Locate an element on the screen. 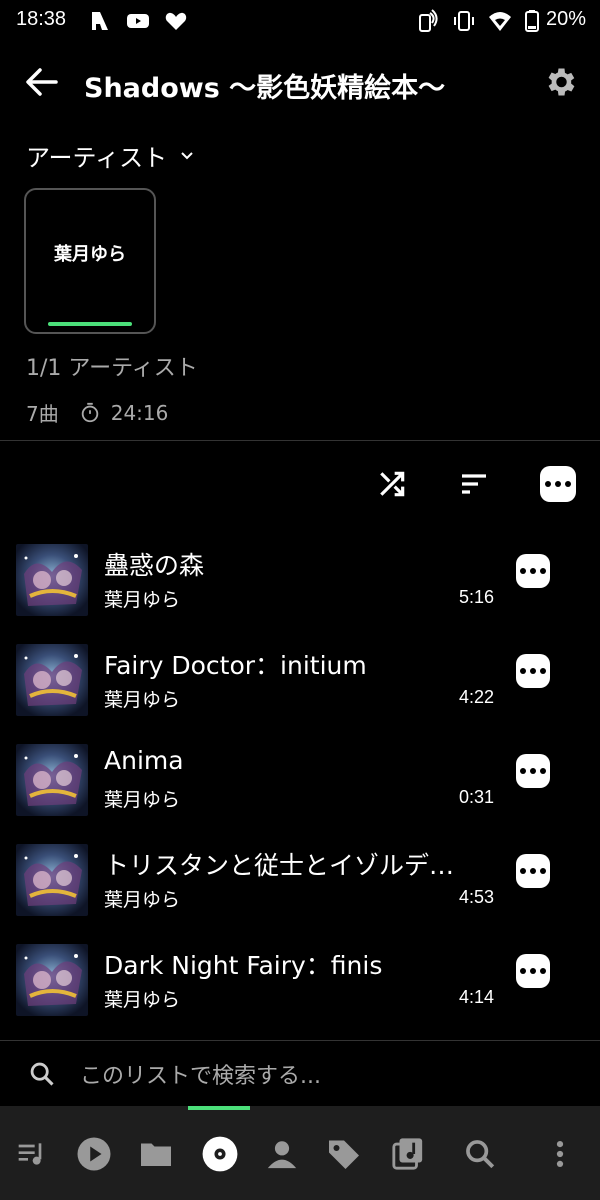 Image resolution: width=600 pixels, height=1200 pixels. sort-button is located at coordinates (474, 484).